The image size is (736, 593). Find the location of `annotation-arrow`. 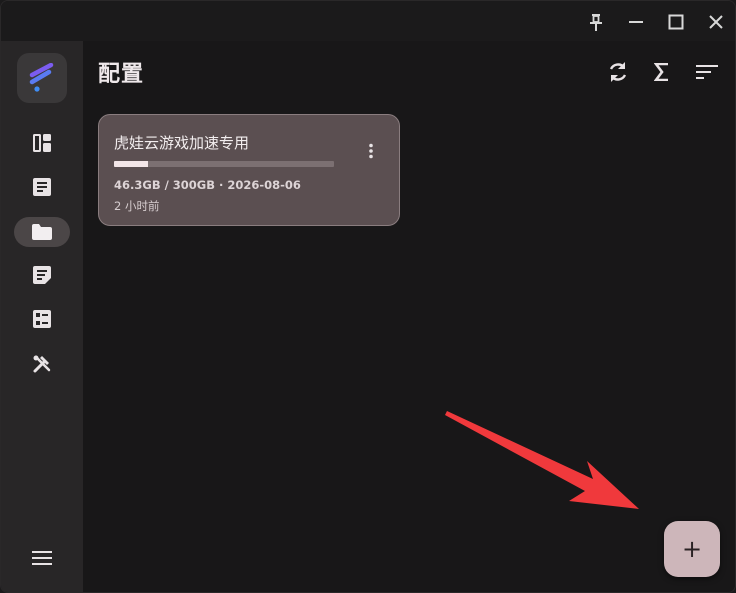

annotation-arrow is located at coordinates (542, 460).